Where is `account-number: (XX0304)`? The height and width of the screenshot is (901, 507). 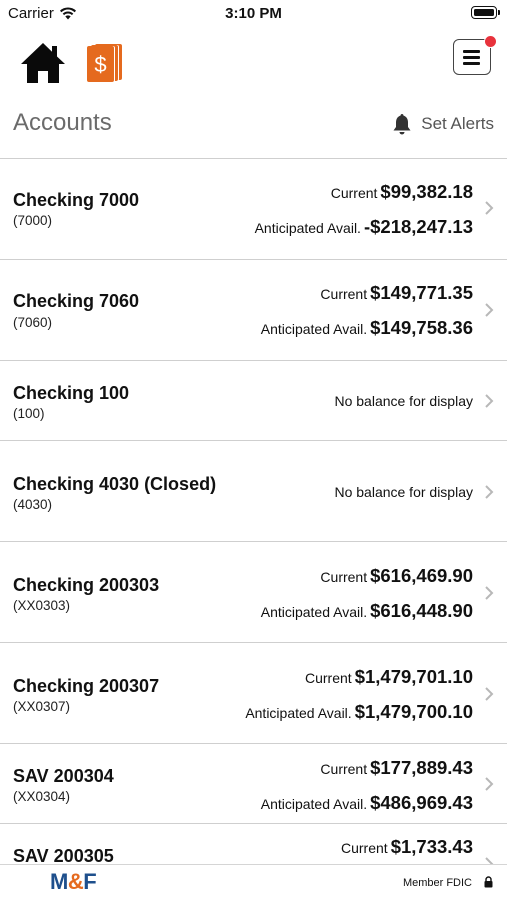 account-number: (XX0304) is located at coordinates (42, 796).